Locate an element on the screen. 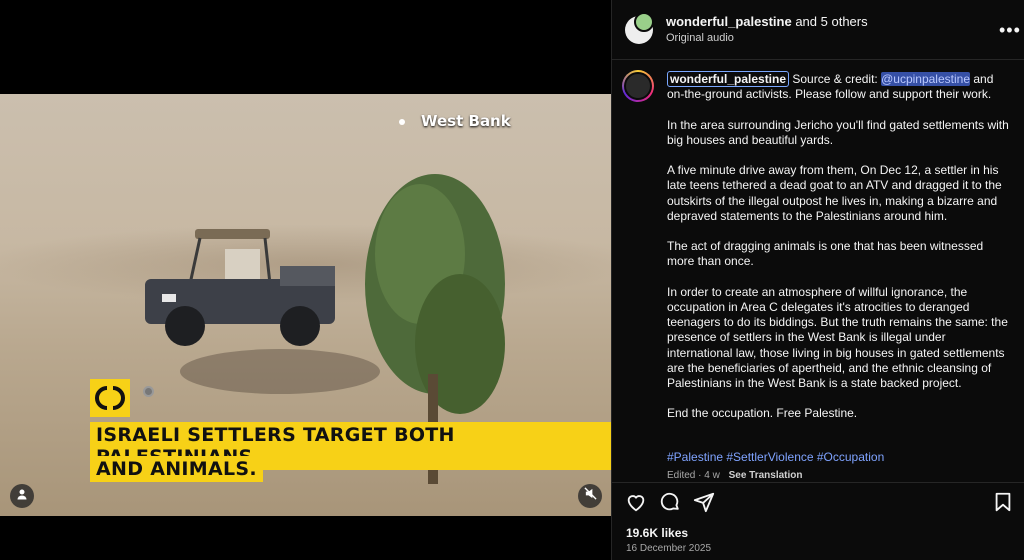  collab-text: and 5 others is located at coordinates (831, 21).